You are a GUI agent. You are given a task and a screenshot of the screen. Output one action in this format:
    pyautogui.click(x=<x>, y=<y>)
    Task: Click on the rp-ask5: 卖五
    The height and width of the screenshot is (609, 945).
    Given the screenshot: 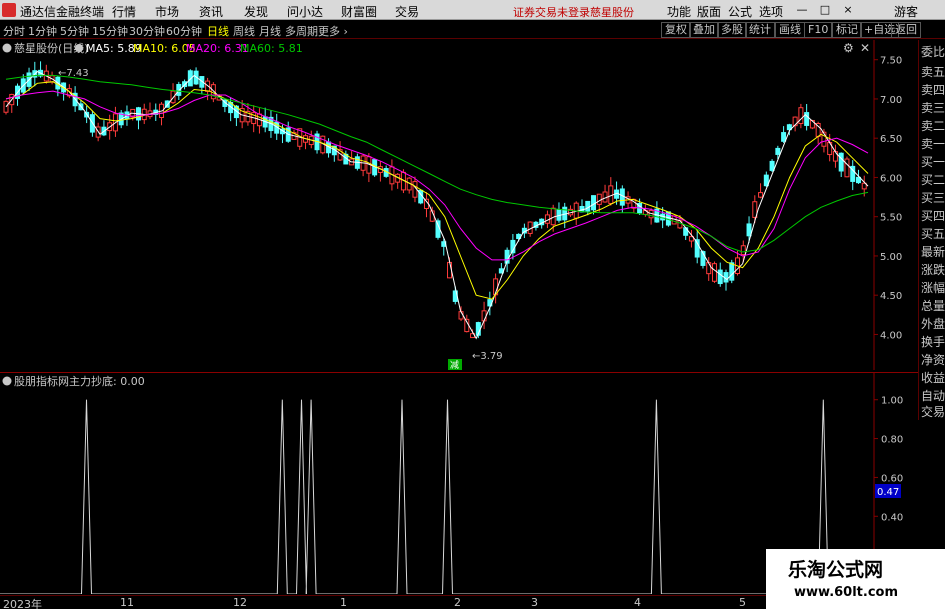 What is the action you would take?
    pyautogui.click(x=932, y=72)
    